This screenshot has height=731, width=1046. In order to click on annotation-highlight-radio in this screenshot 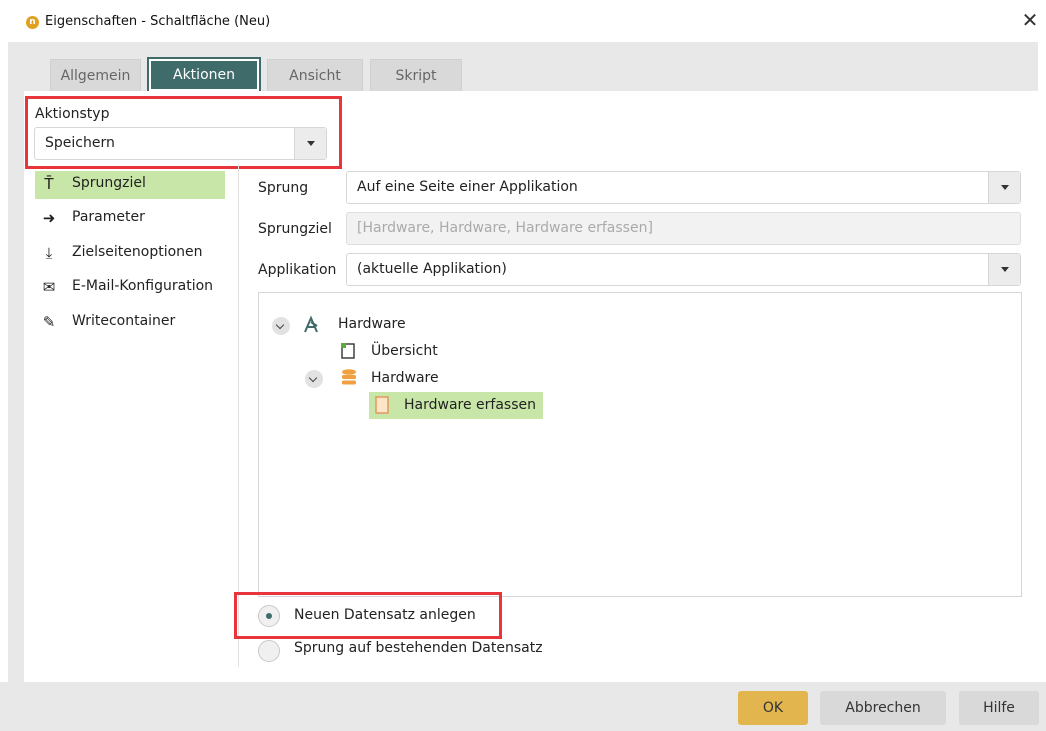, I will do `click(368, 615)`.